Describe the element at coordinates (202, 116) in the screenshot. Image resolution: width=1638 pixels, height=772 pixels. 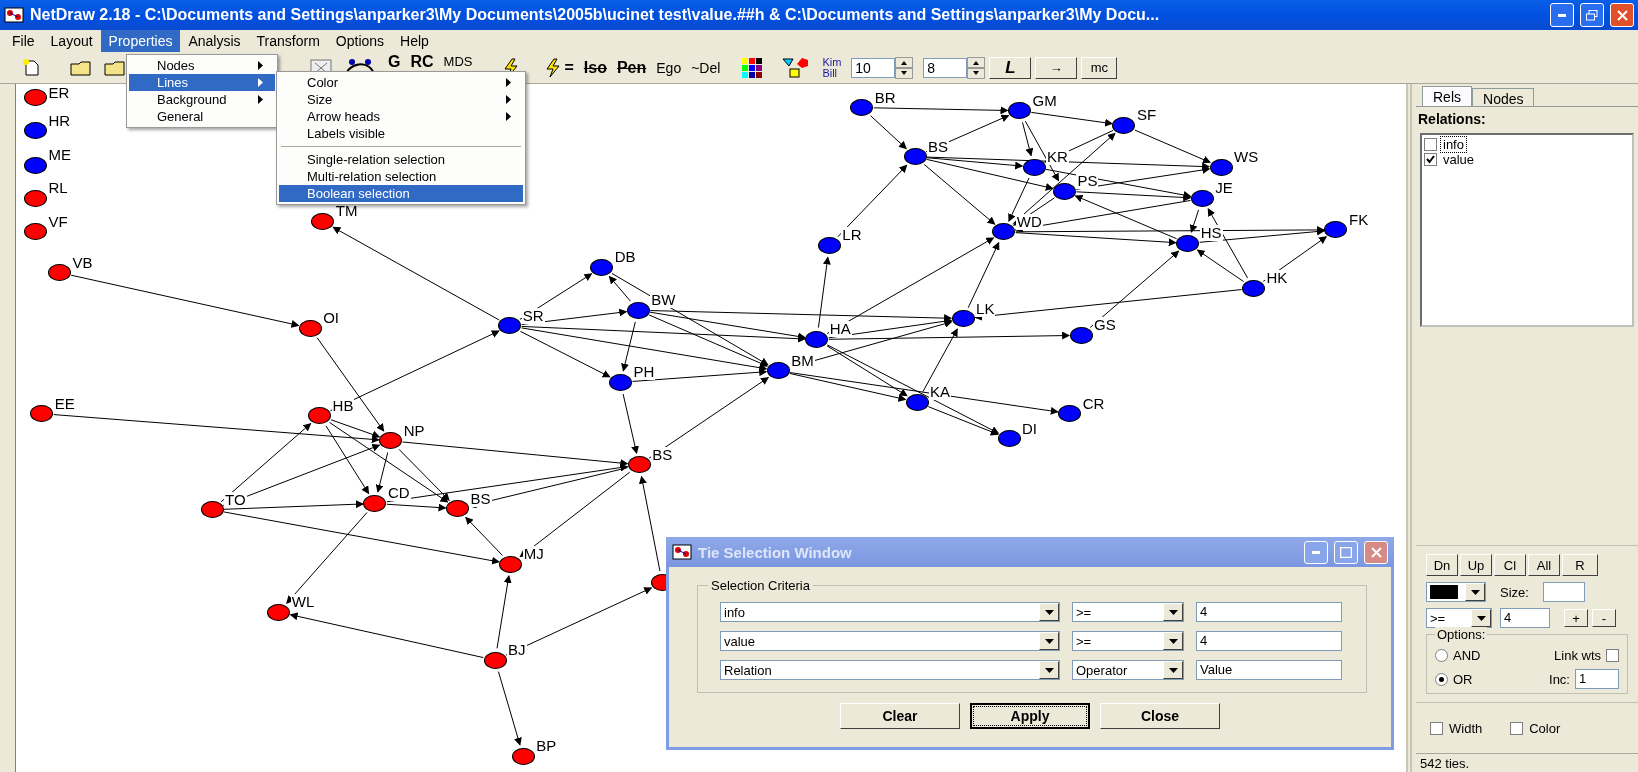
I see `menu-item: General` at that location.